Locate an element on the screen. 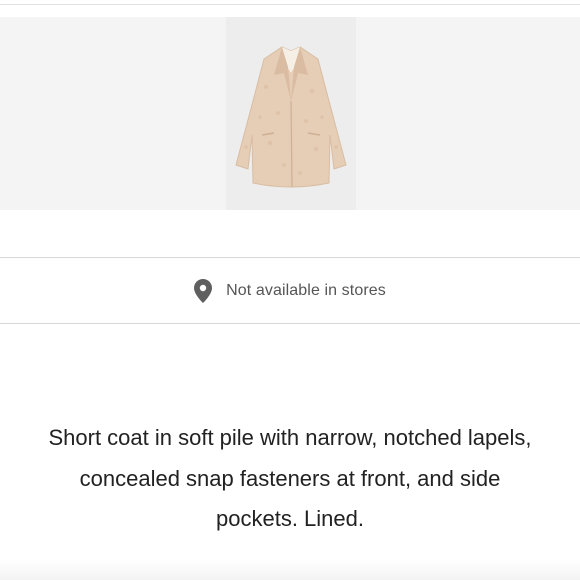 This screenshot has height=580, width=580. teddy-coat-image is located at coordinates (291, 113).